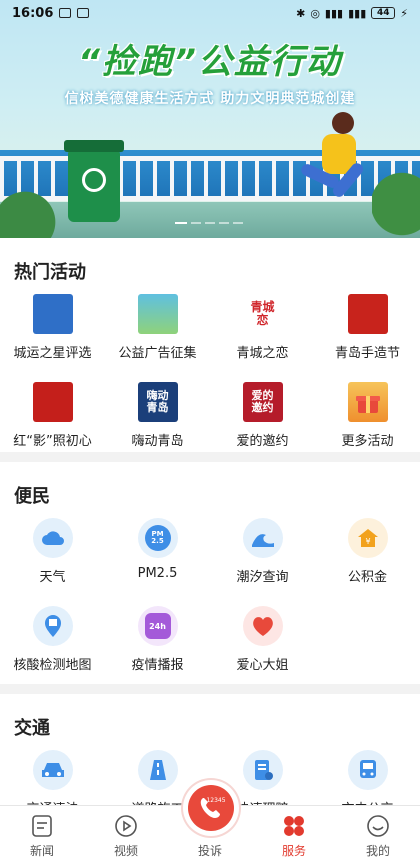 The width and height of the screenshot is (420, 865). I want to click on activity-item-city-star: 城运之星评选, so click(52, 338).